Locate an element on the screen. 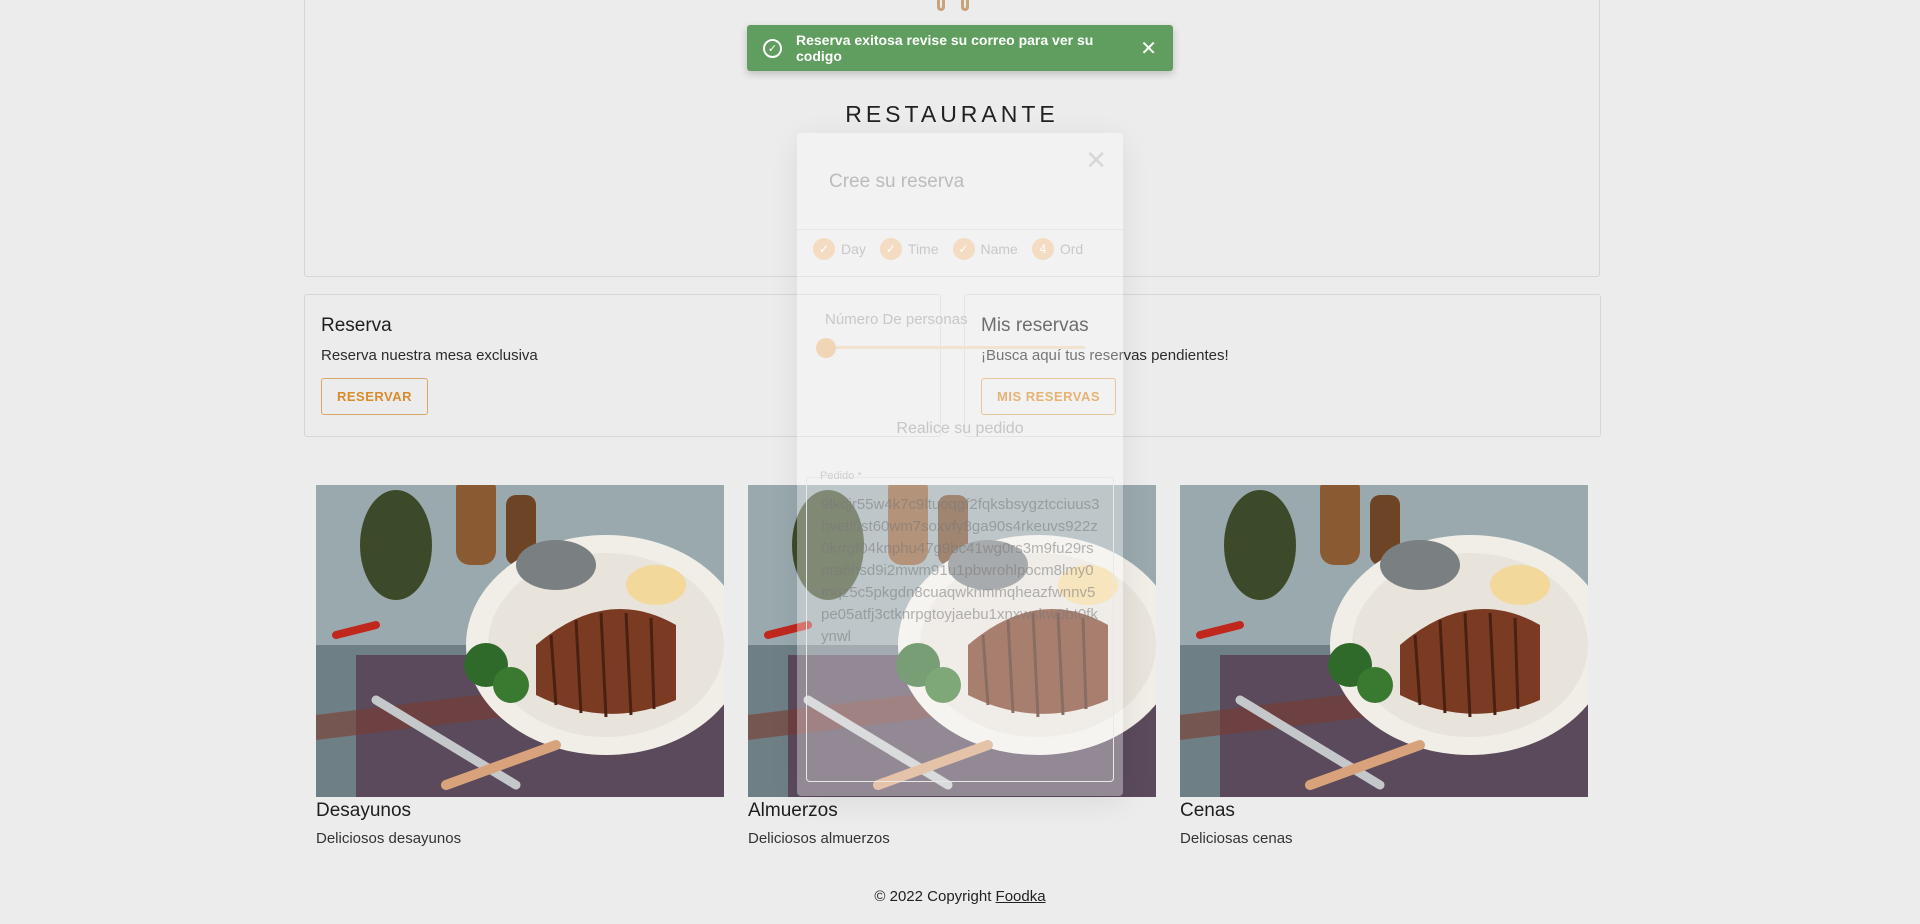 This screenshot has width=1920, height=924. tile-title: Cenas is located at coordinates (1207, 810).